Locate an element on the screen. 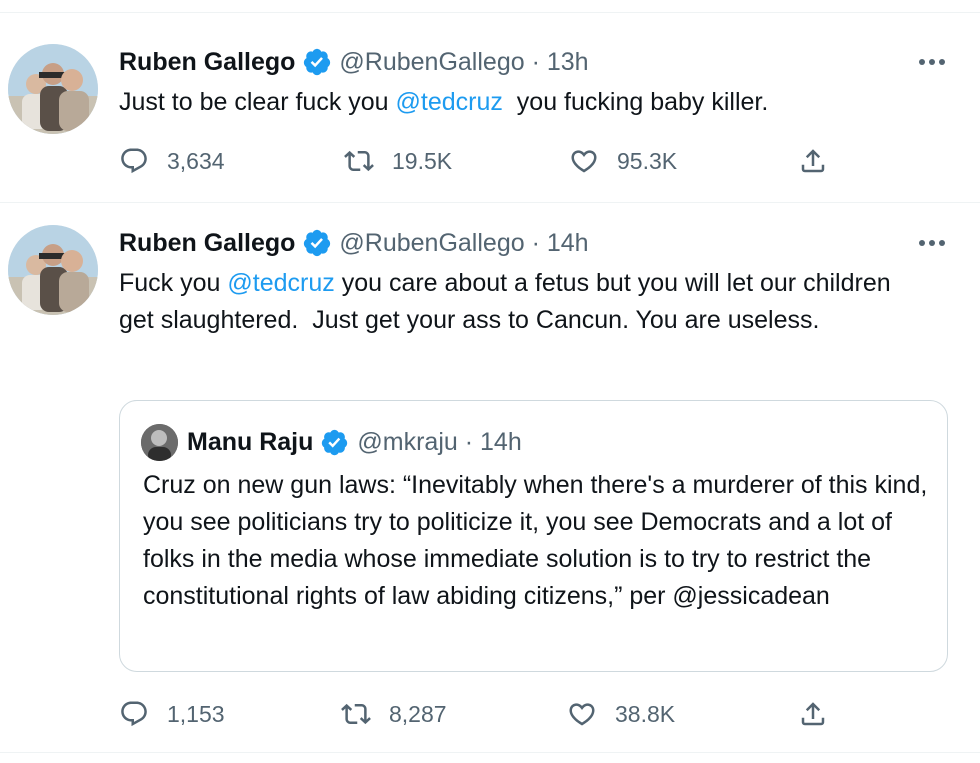 This screenshot has height=763, width=980. retweet-count: 8,287 is located at coordinates (418, 713).